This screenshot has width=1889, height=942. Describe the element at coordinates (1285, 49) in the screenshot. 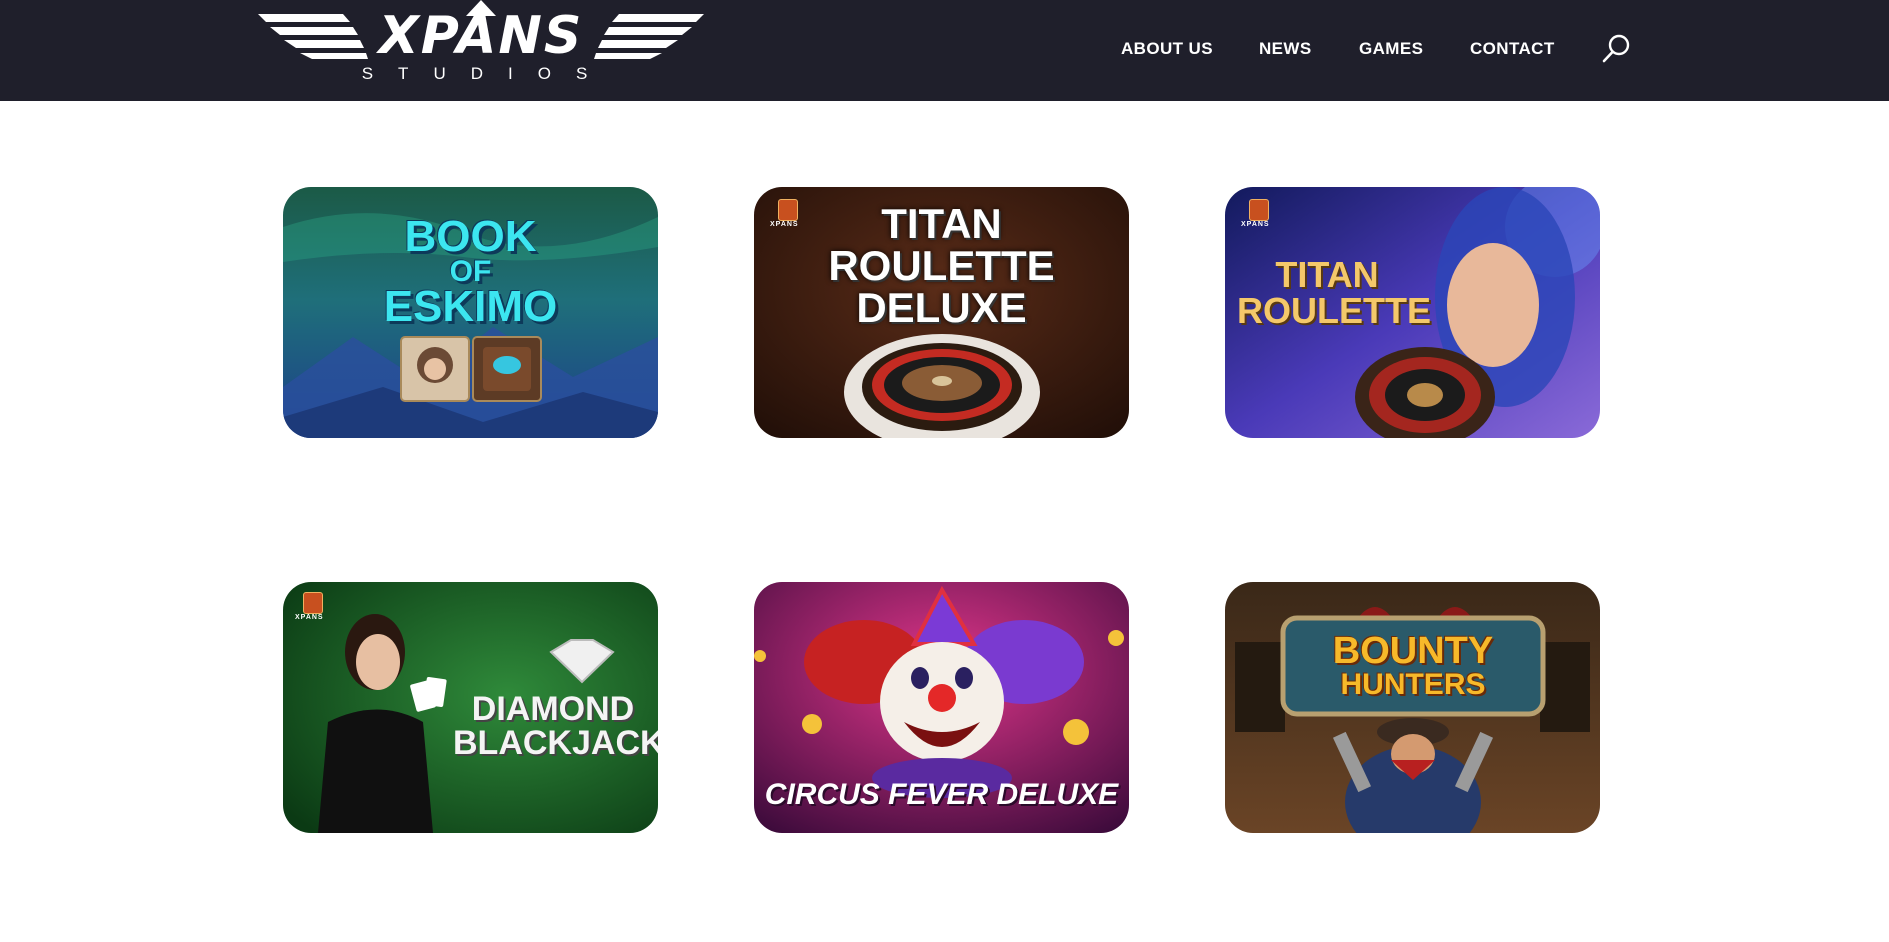

I see `nav-news: NEWS` at that location.